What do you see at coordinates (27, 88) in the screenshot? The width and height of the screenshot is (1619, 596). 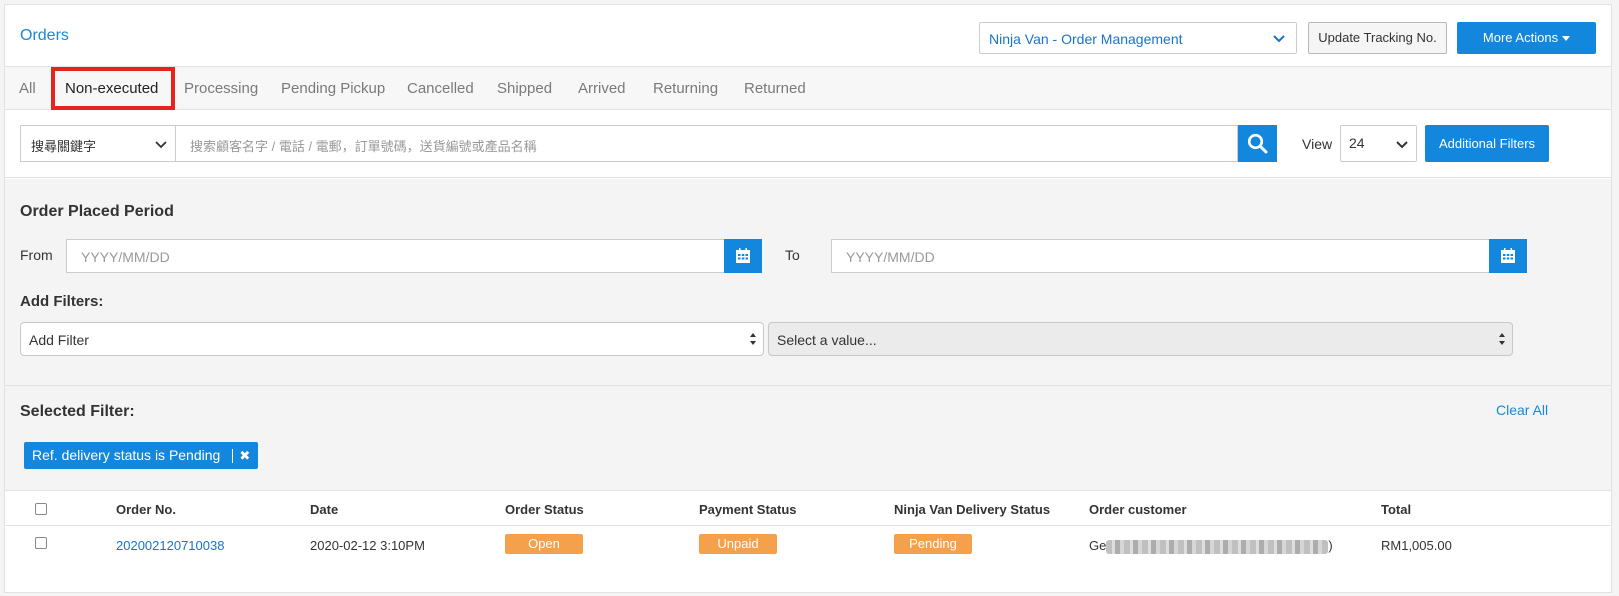 I see `tab-all: All` at bounding box center [27, 88].